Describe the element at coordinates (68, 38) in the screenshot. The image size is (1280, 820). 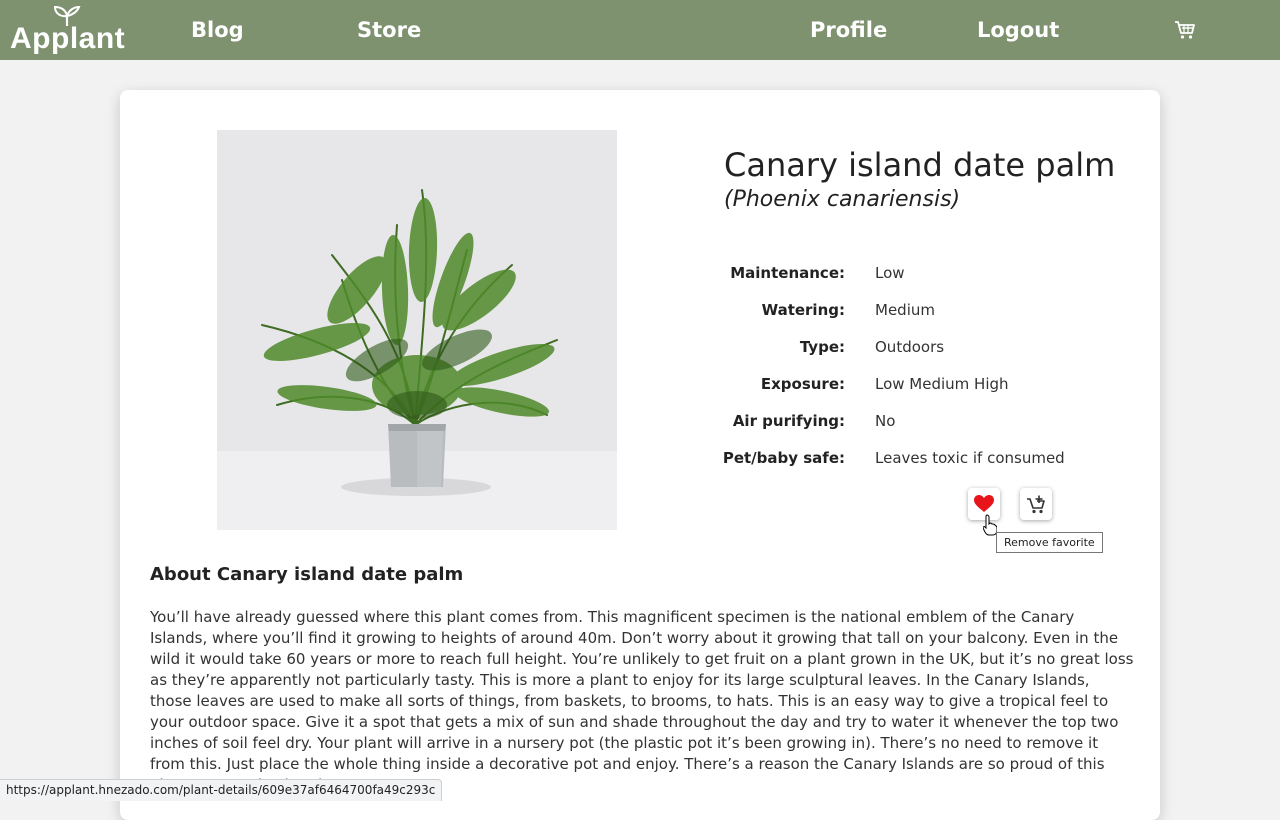
I see `logo-text: Applant` at that location.